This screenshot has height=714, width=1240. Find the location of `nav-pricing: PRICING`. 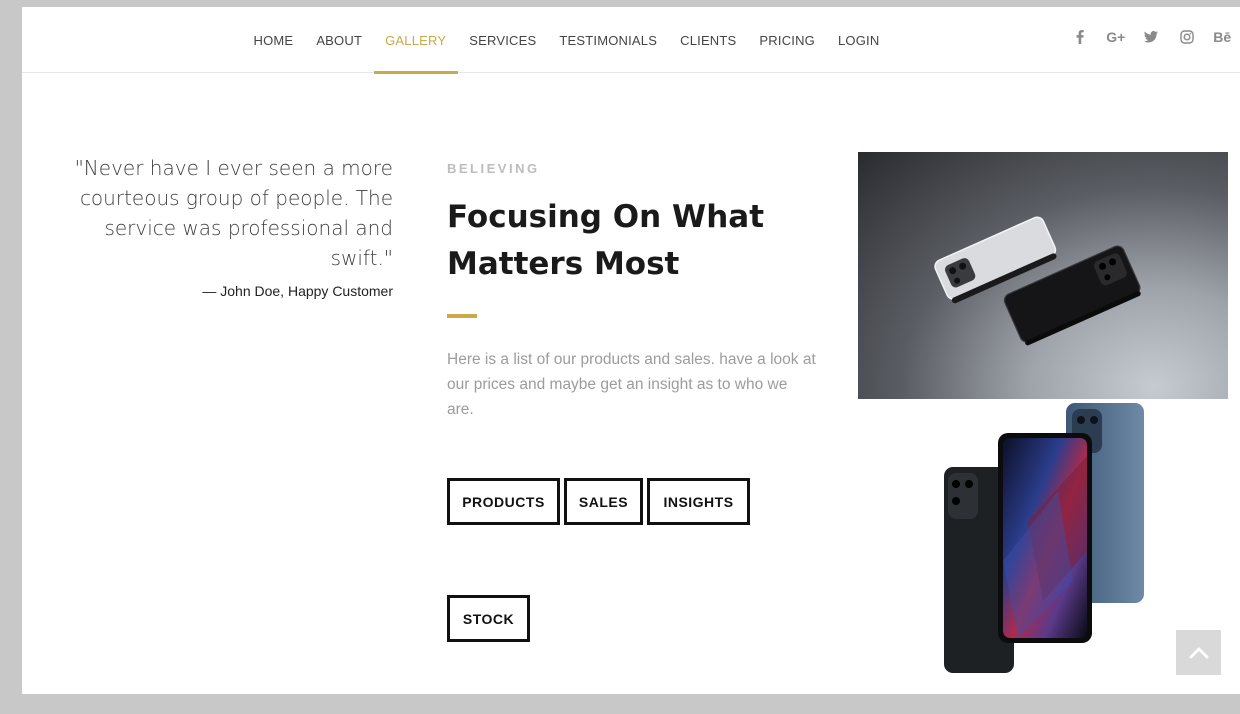

nav-pricing: PRICING is located at coordinates (787, 40).